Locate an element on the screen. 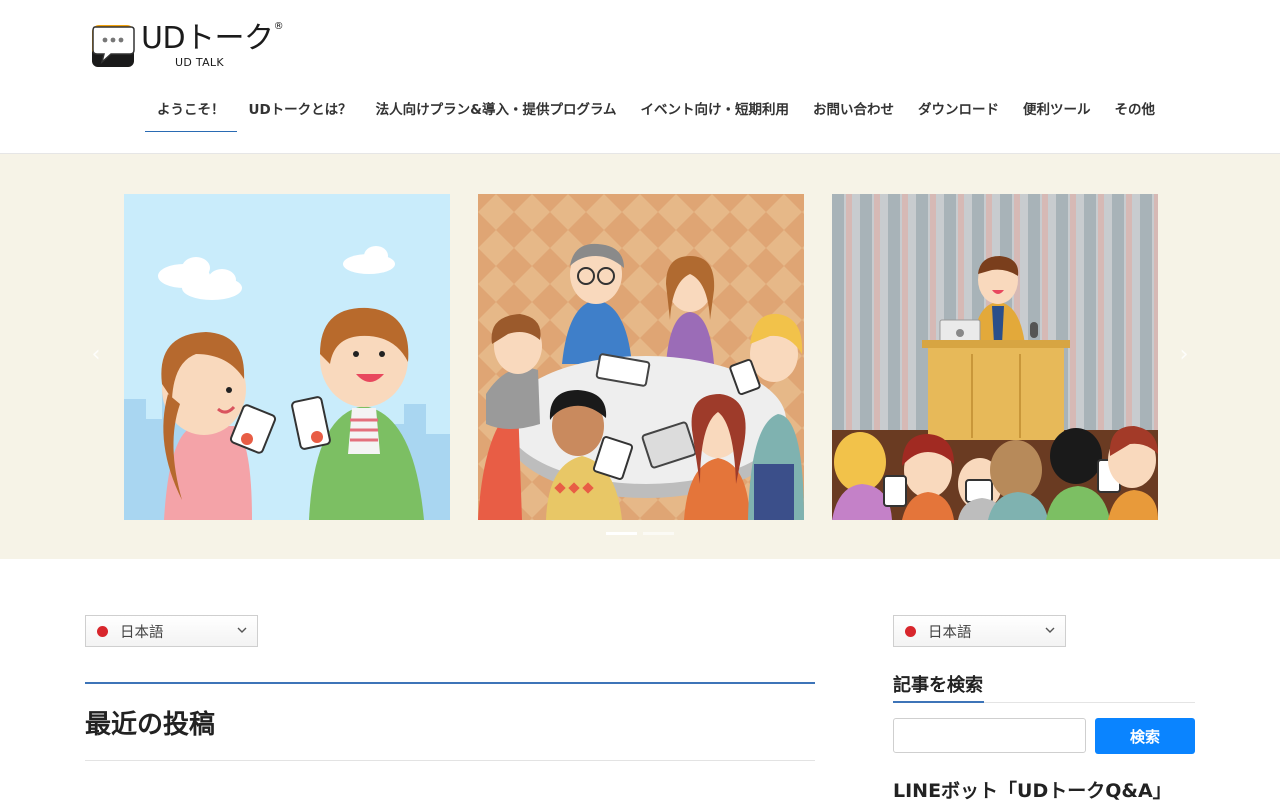 The height and width of the screenshot is (800, 1280). language-select-main: 日本語 is located at coordinates (171, 631).